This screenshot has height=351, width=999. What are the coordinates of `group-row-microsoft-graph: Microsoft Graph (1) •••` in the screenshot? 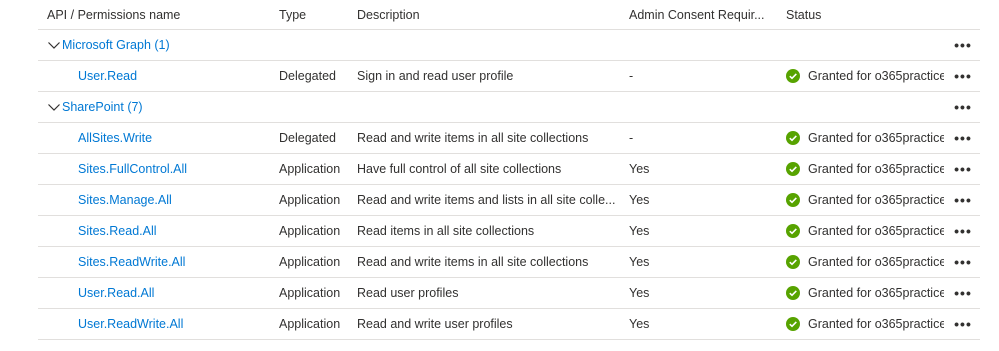 It's located at (509, 45).